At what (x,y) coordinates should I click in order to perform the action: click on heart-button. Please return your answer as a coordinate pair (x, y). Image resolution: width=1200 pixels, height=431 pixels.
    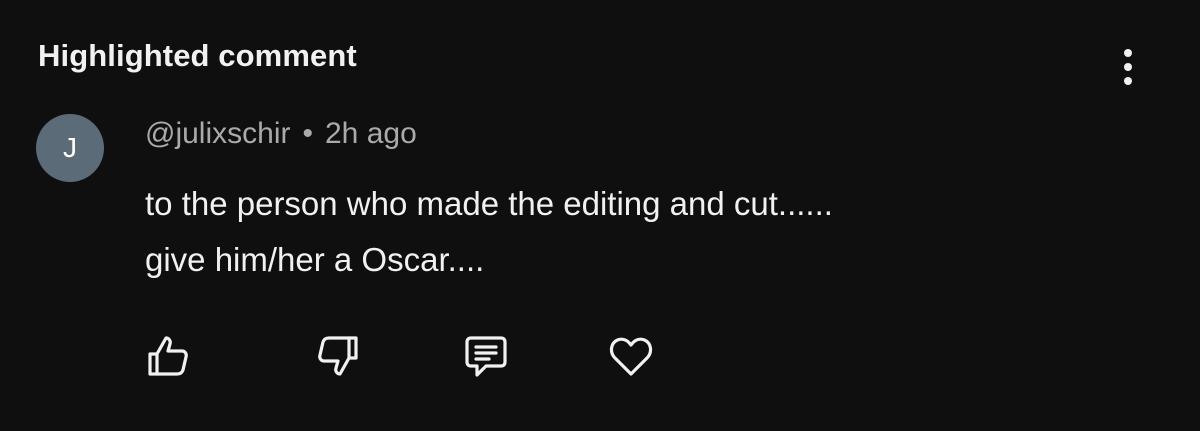
    Looking at the image, I should click on (631, 356).